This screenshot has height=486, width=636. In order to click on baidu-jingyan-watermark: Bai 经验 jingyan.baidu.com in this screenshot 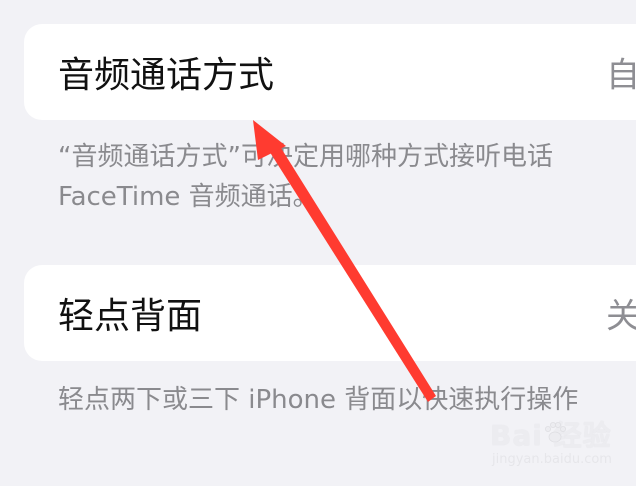, I will do `click(556, 444)`.